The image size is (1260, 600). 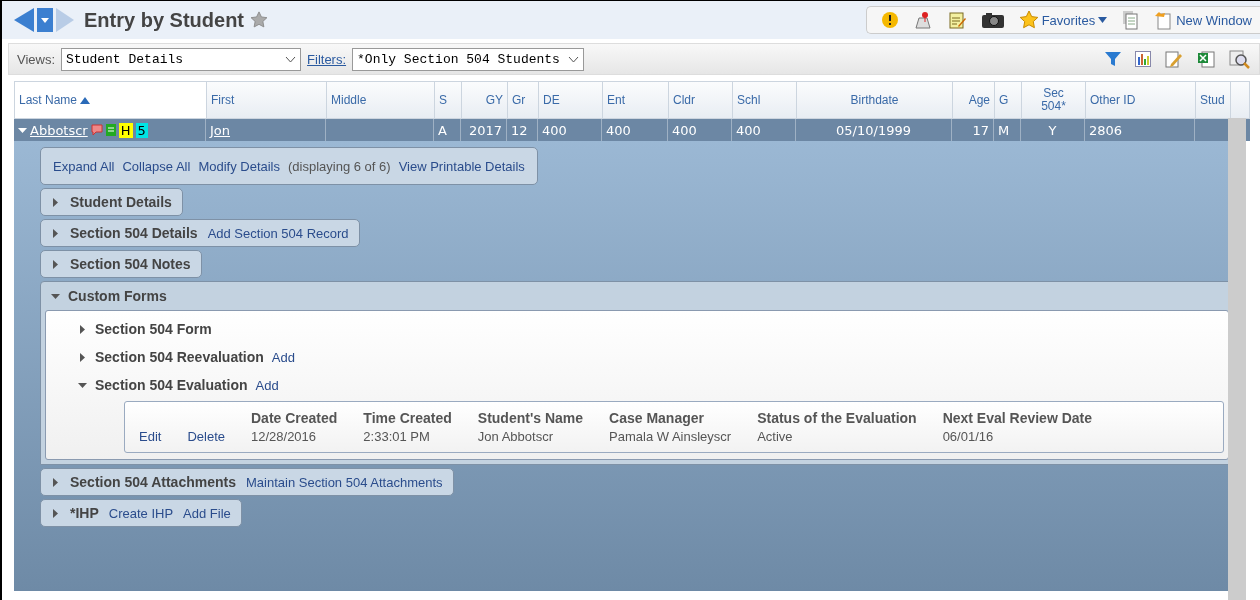 What do you see at coordinates (636, 100) in the screenshot?
I see `column-header: Ent` at bounding box center [636, 100].